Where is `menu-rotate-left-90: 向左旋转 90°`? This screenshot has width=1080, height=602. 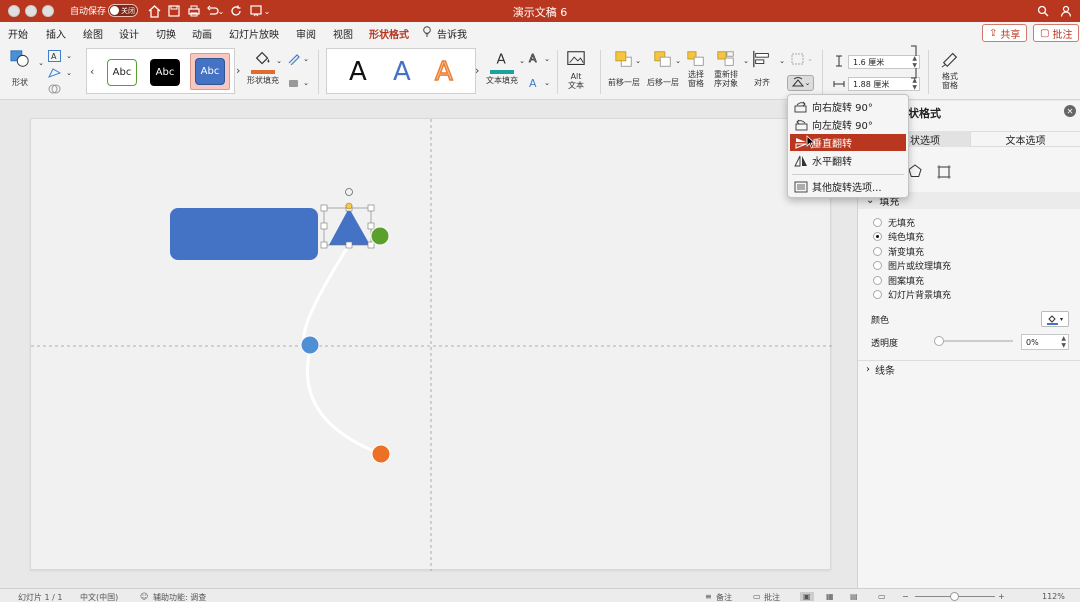 menu-rotate-left-90: 向左旋转 90° is located at coordinates (848, 124).